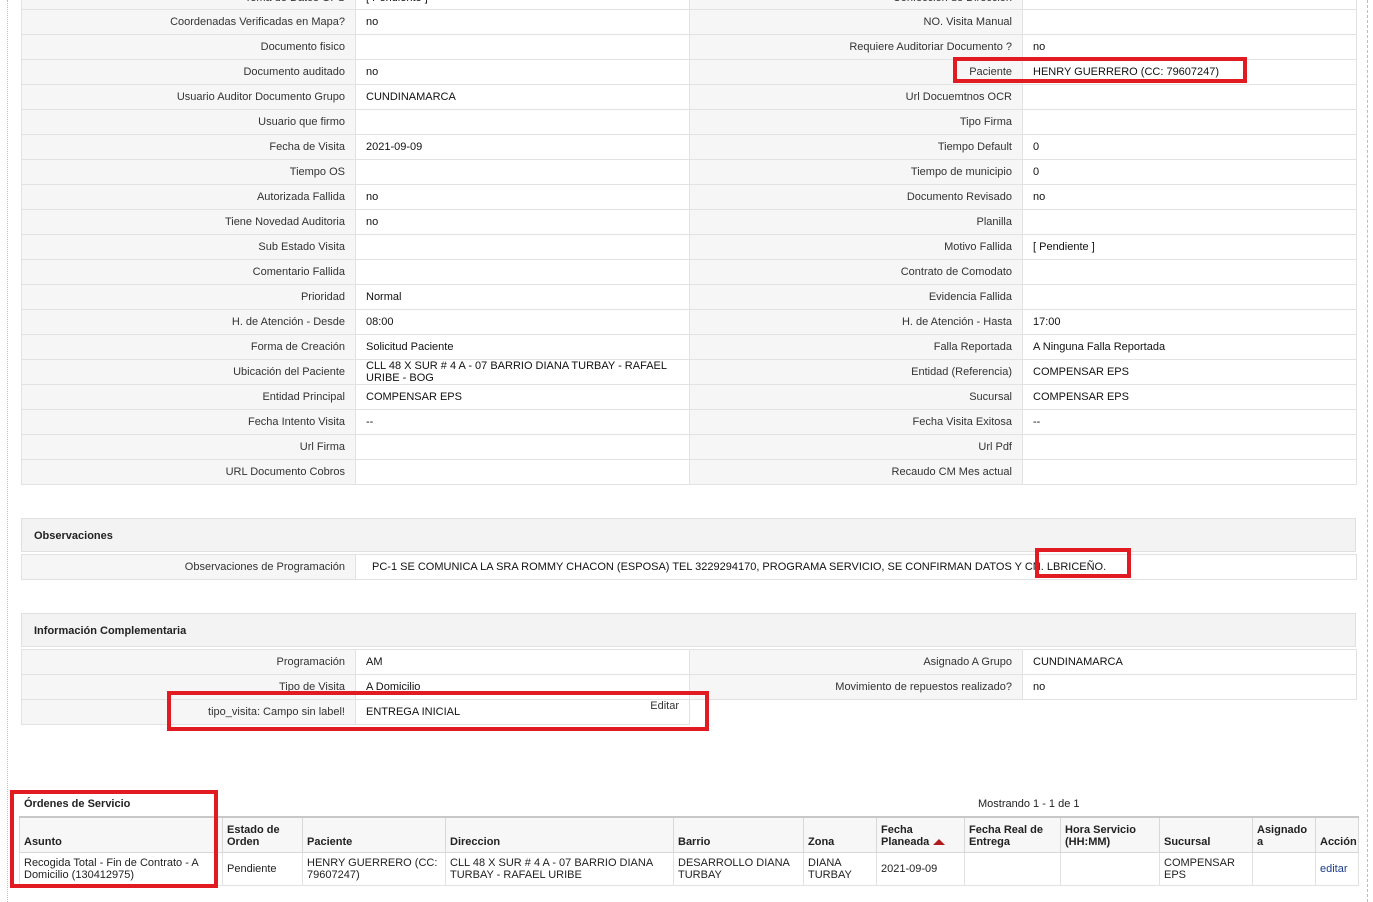 Image resolution: width=1373 pixels, height=902 pixels. What do you see at coordinates (262, 834) in the screenshot?
I see `col-estado: Estado de Orden` at bounding box center [262, 834].